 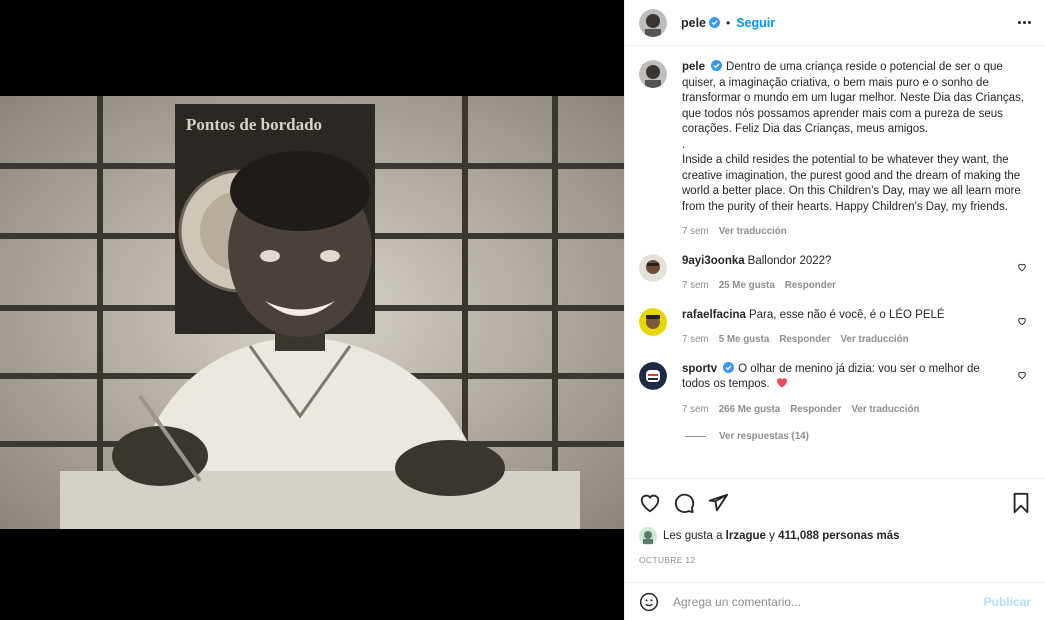 I want to click on caption-time: 7 sem, so click(x=695, y=232).